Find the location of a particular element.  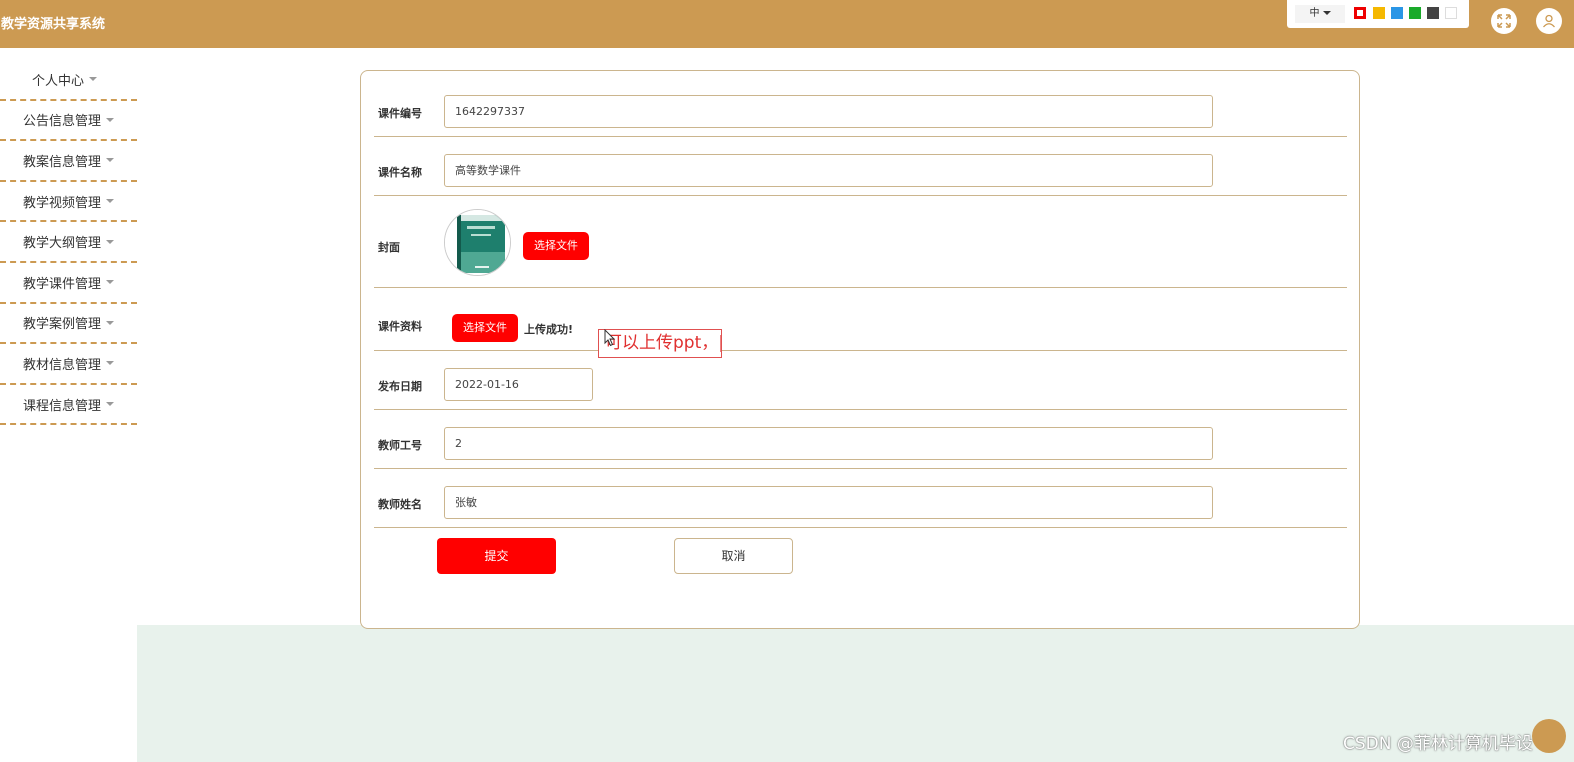

cancel-button: 取消 is located at coordinates (733, 556).